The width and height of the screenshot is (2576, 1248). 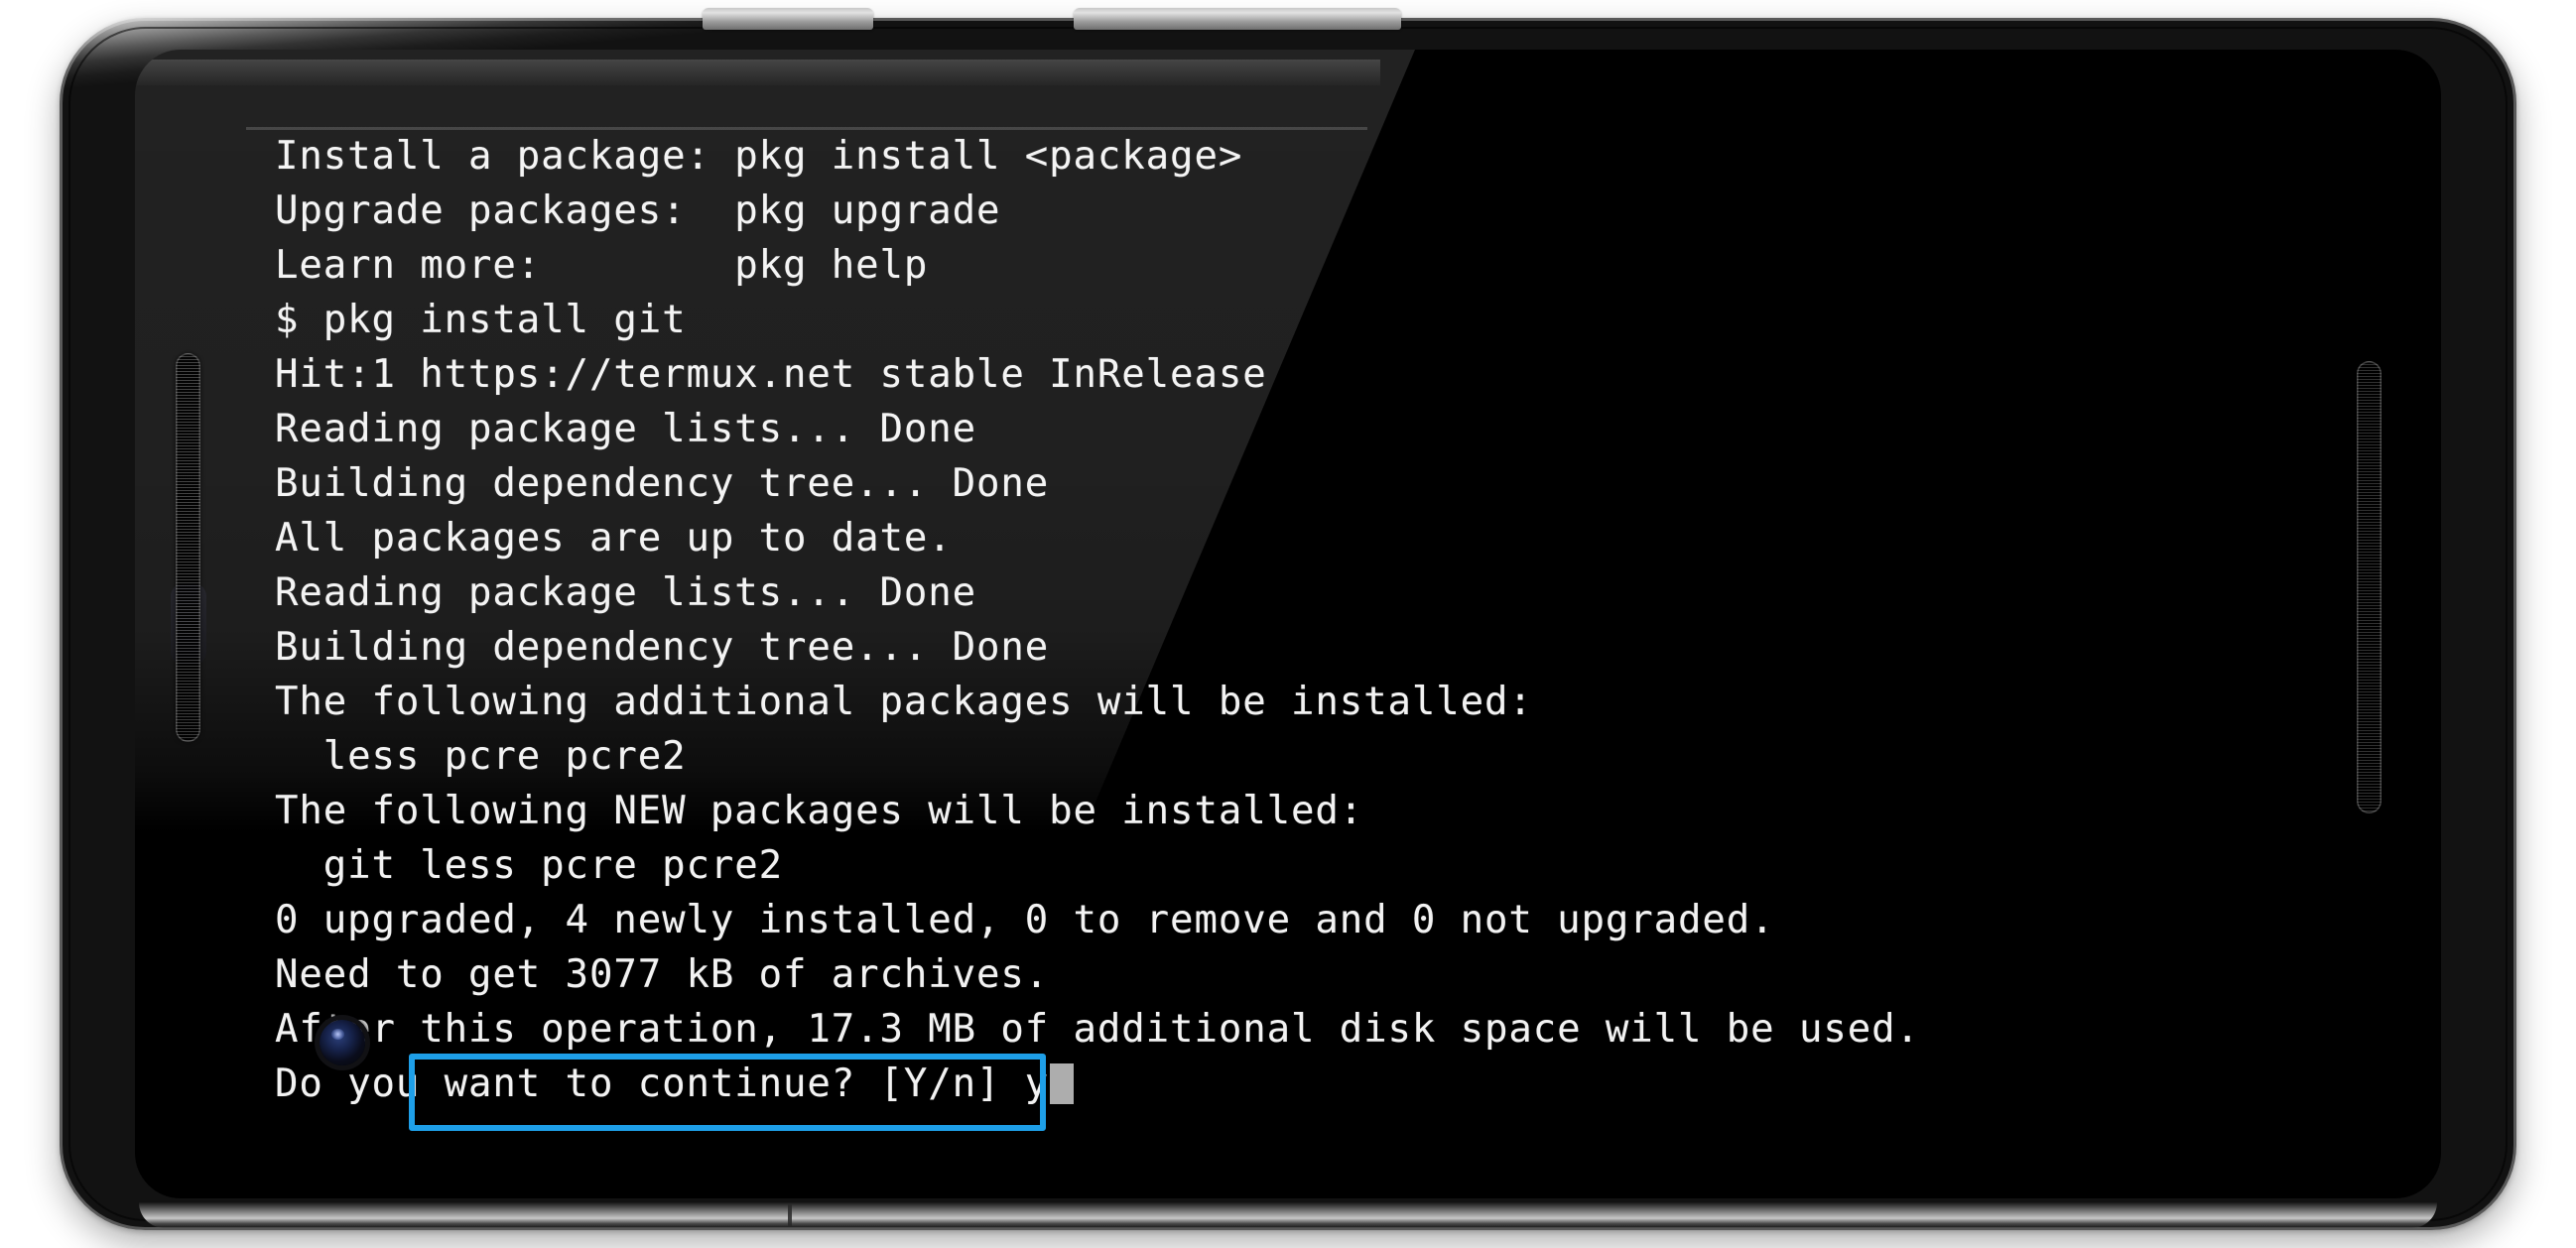 I want to click on camera-lens-glint, so click(x=338, y=1034).